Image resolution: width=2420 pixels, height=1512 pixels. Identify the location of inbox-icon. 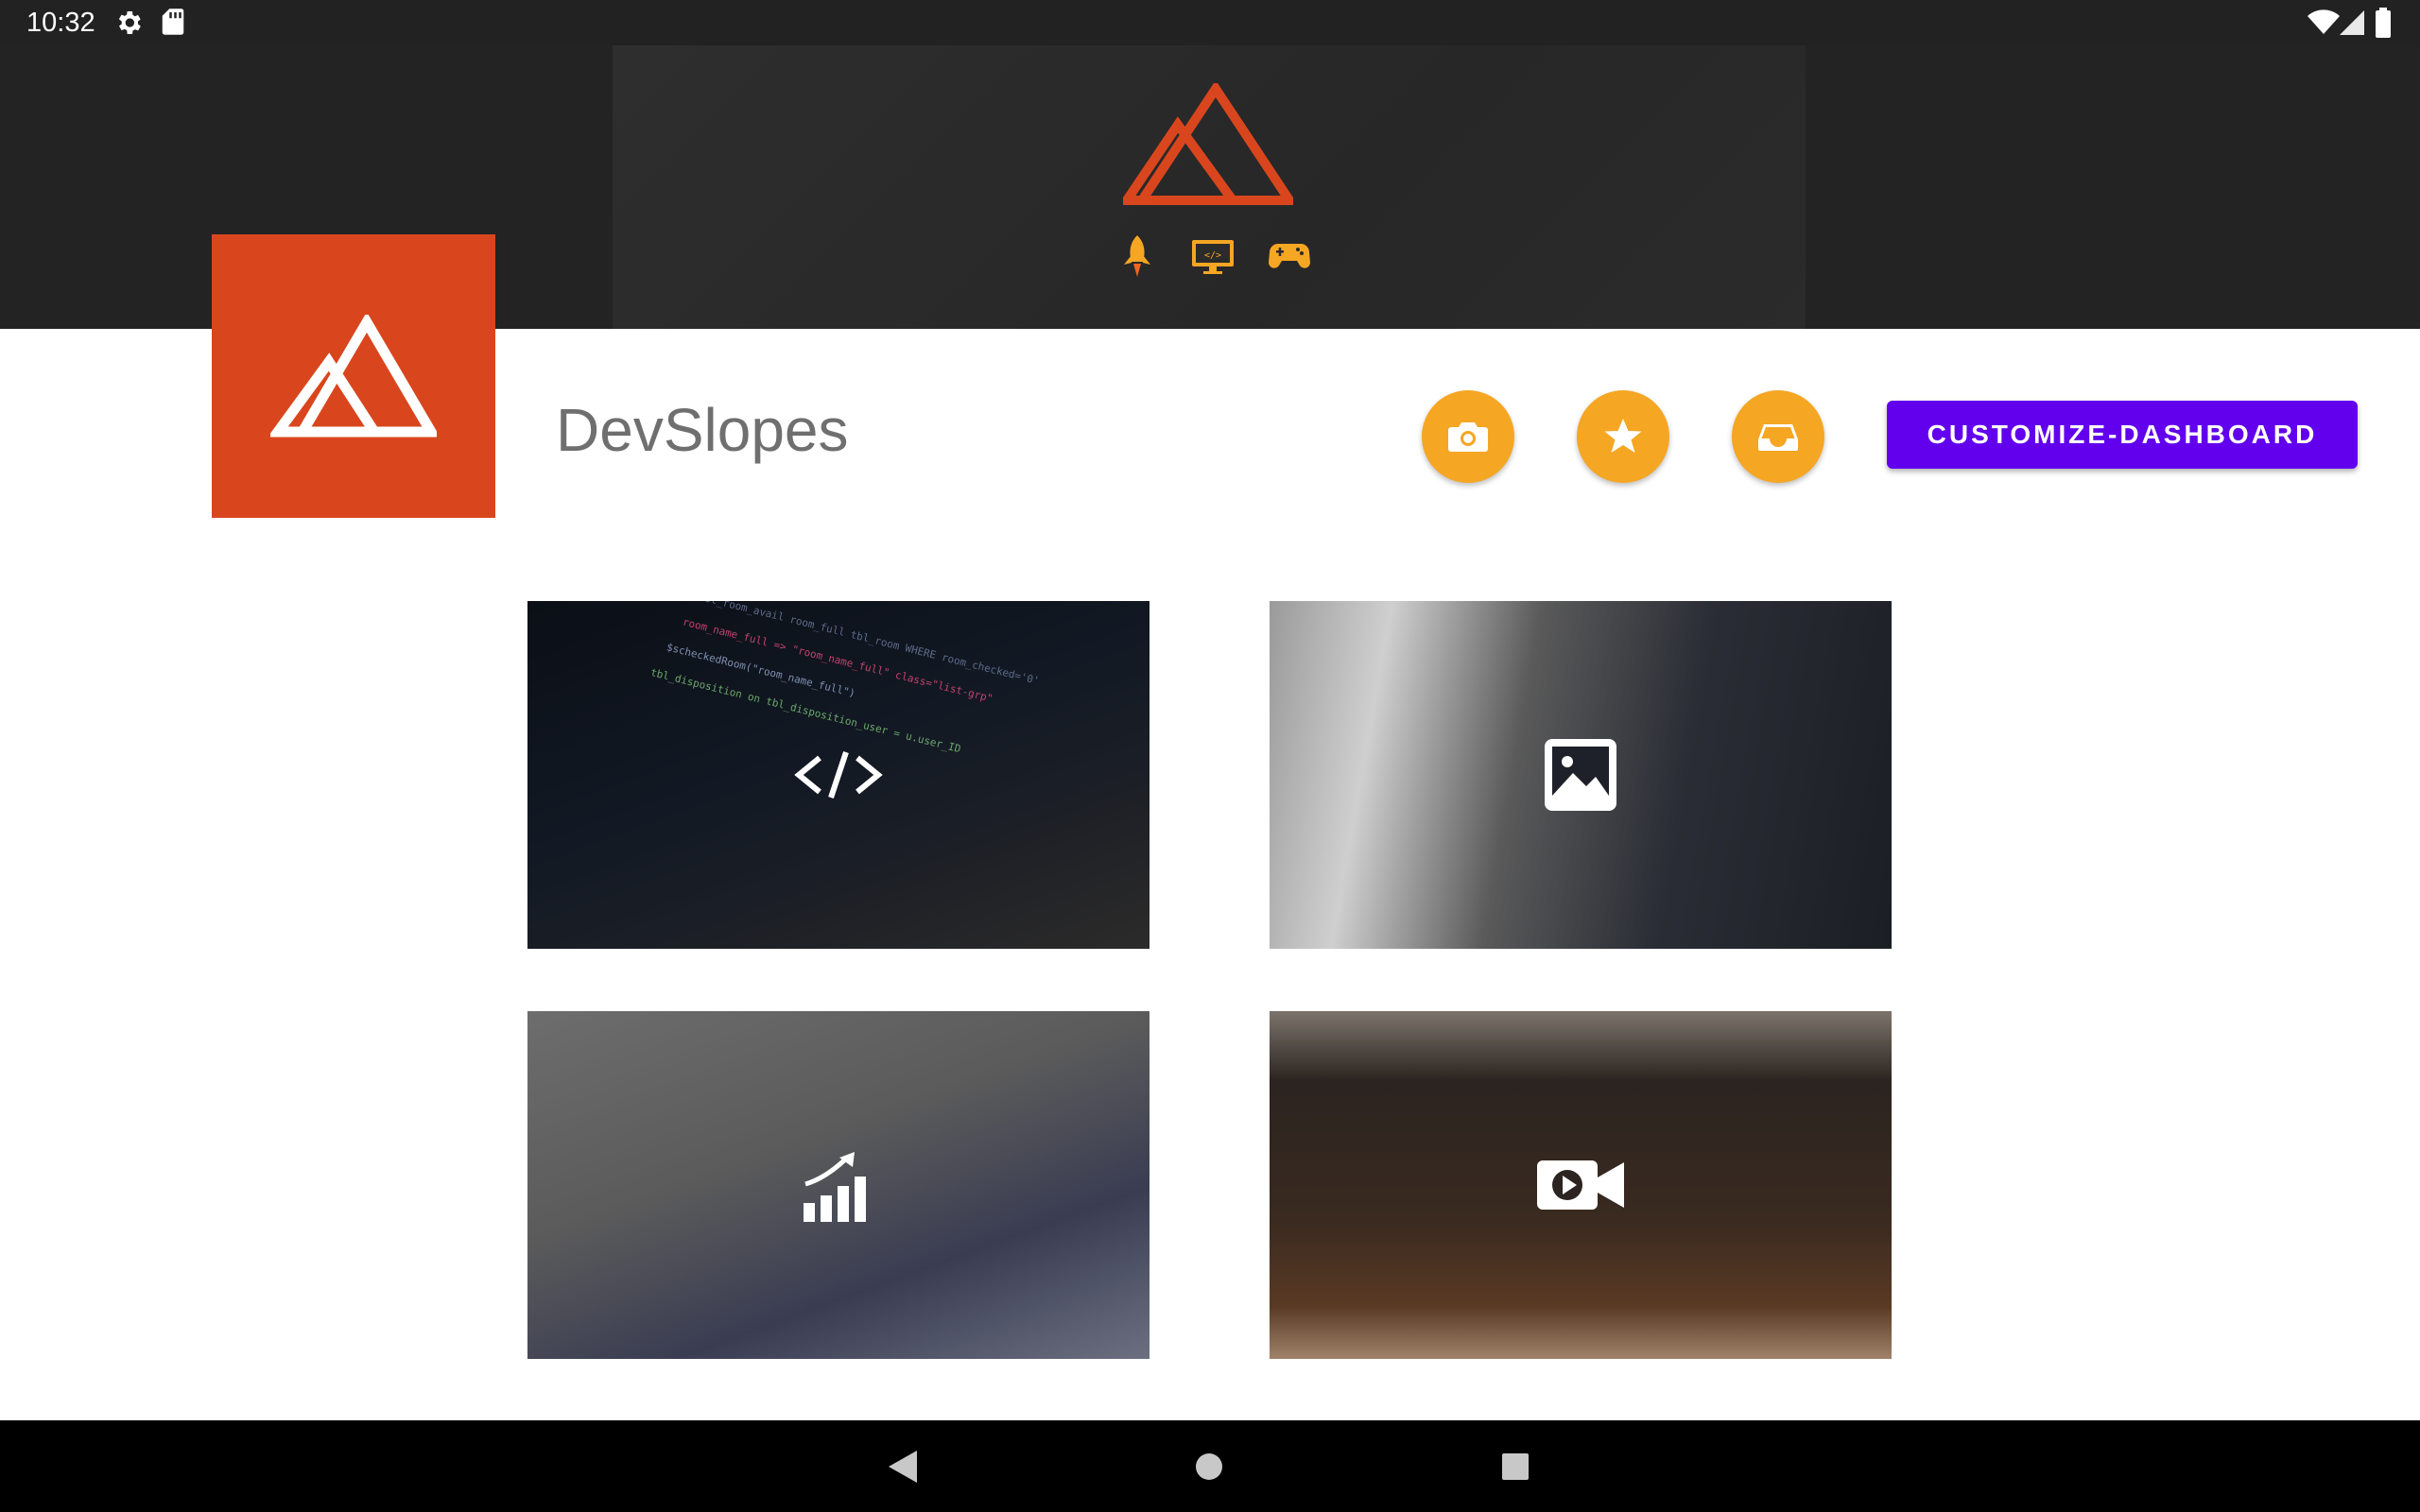
(1778, 437).